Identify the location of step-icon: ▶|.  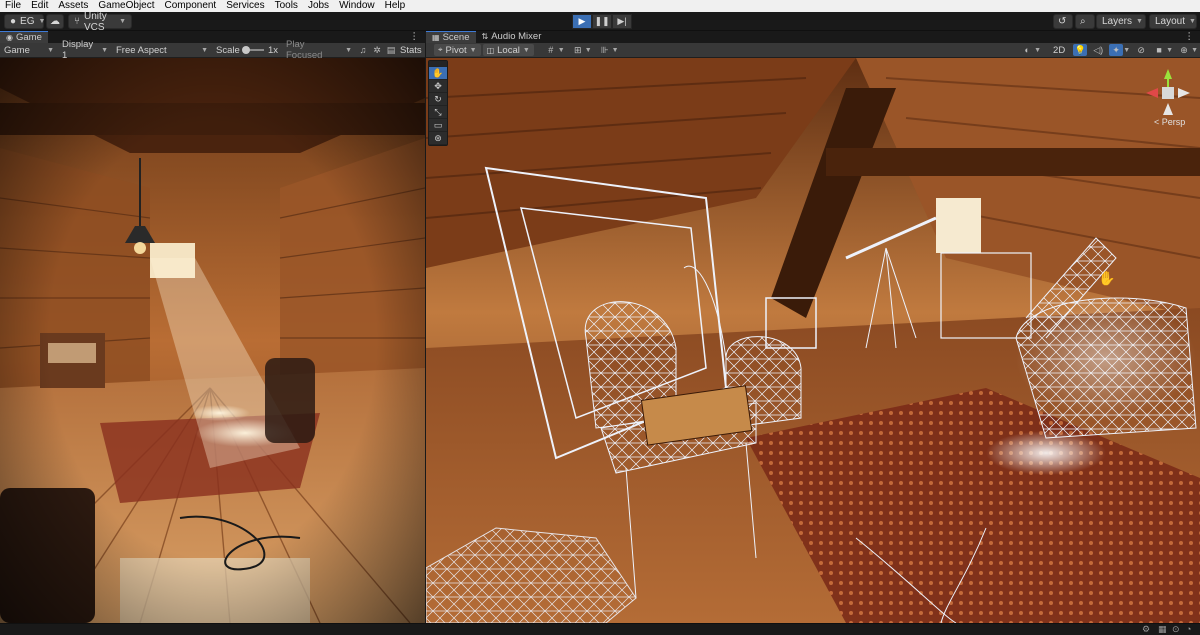
(622, 21).